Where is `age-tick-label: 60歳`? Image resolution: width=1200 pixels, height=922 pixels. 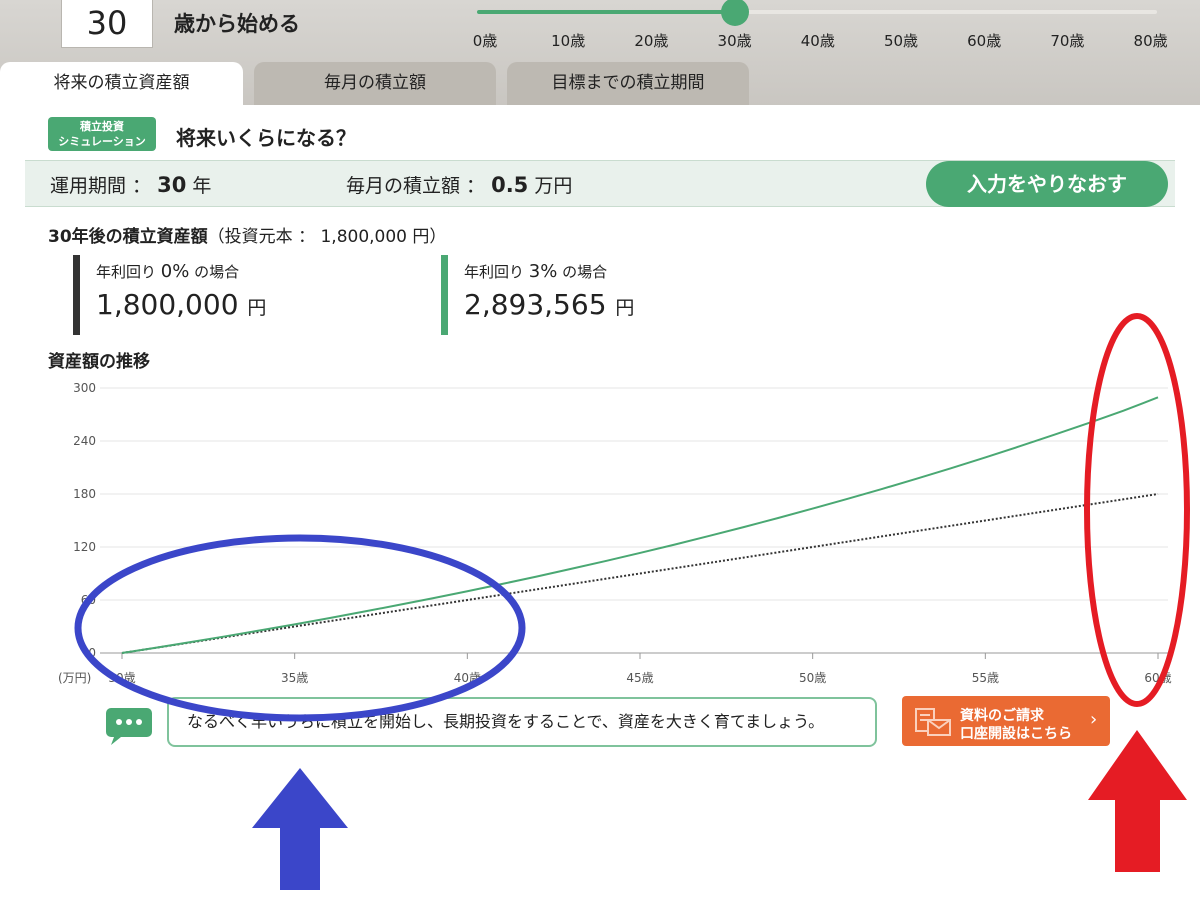 age-tick-label: 60歳 is located at coordinates (984, 41).